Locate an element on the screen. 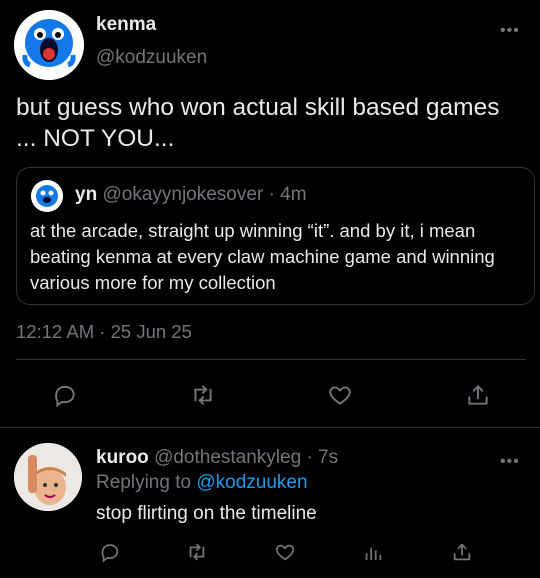  reply-more-options-icon: ••• is located at coordinates (510, 462).